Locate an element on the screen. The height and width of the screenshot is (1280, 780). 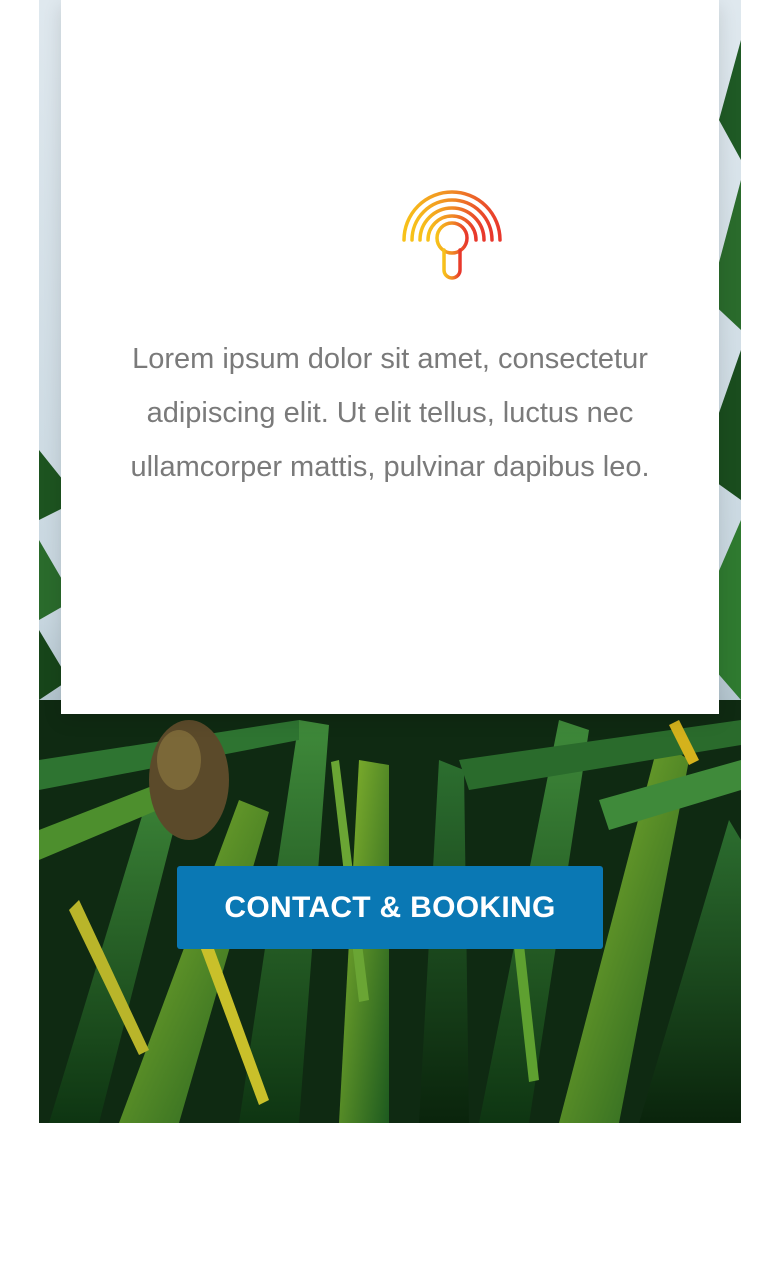
signal-pin-icon is located at coordinates (452, 235).